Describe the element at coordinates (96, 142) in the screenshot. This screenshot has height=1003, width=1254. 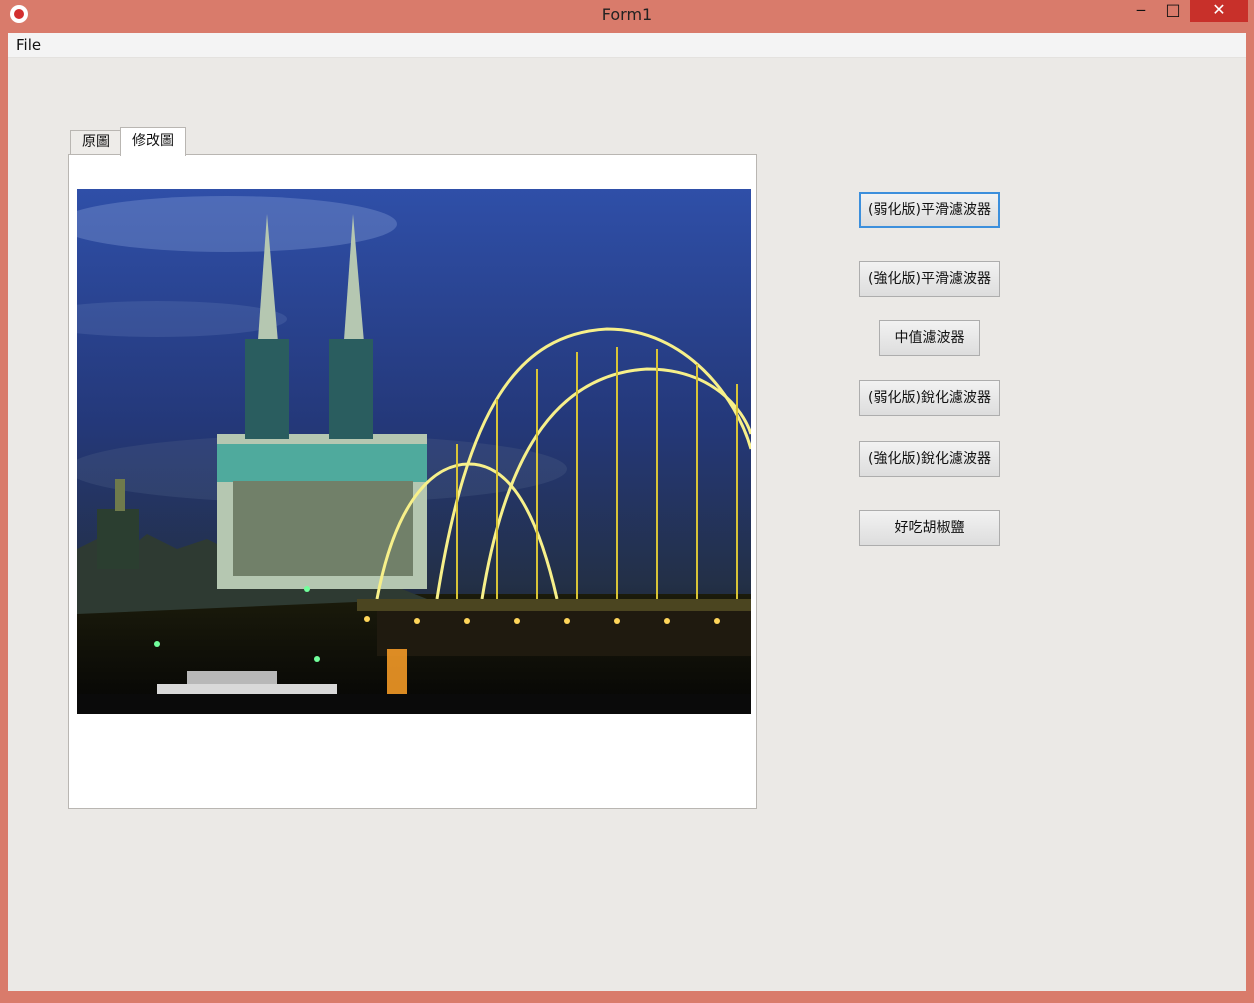
I see `tab-original-image: 原圖` at that location.